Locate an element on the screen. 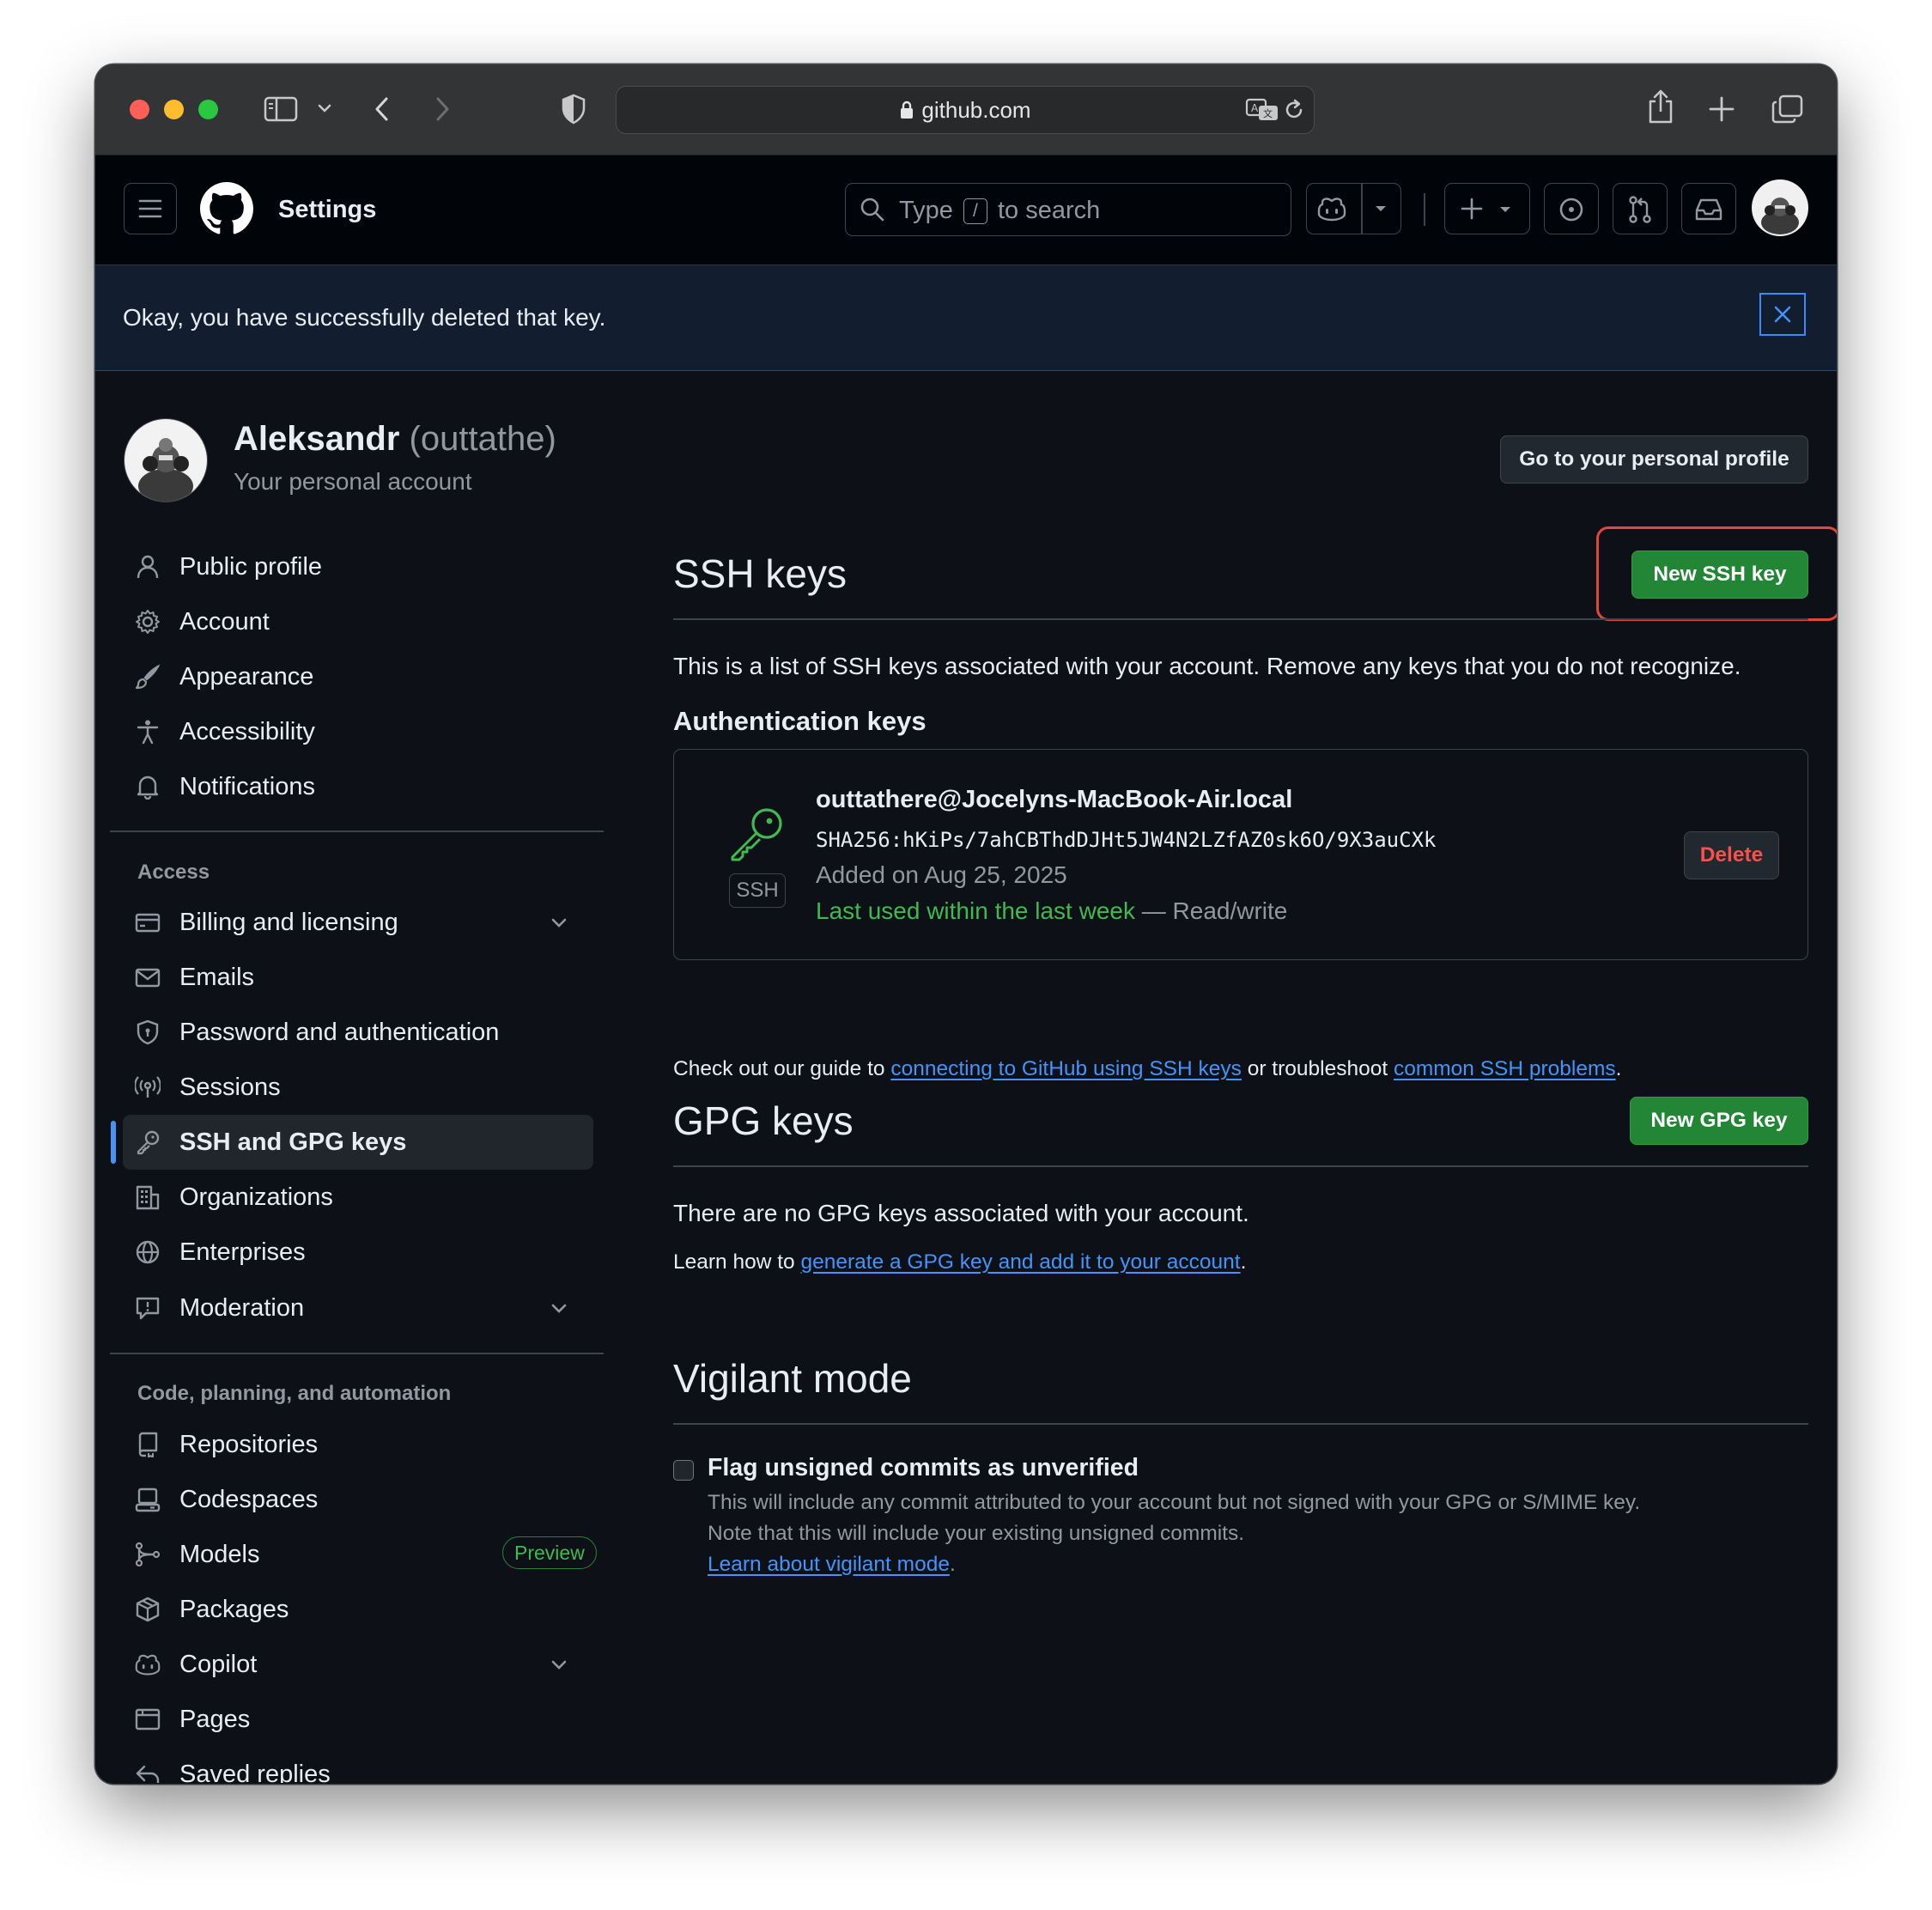 This screenshot has height=1910, width=1932. go-to-profile-button: Go to your personal profile is located at coordinates (1654, 459).